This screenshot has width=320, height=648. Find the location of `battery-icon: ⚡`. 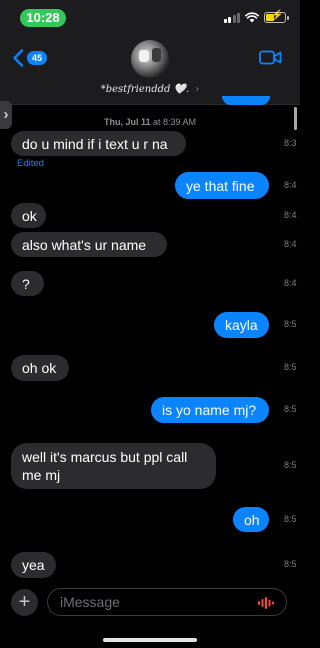

battery-icon: ⚡ is located at coordinates (276, 16).